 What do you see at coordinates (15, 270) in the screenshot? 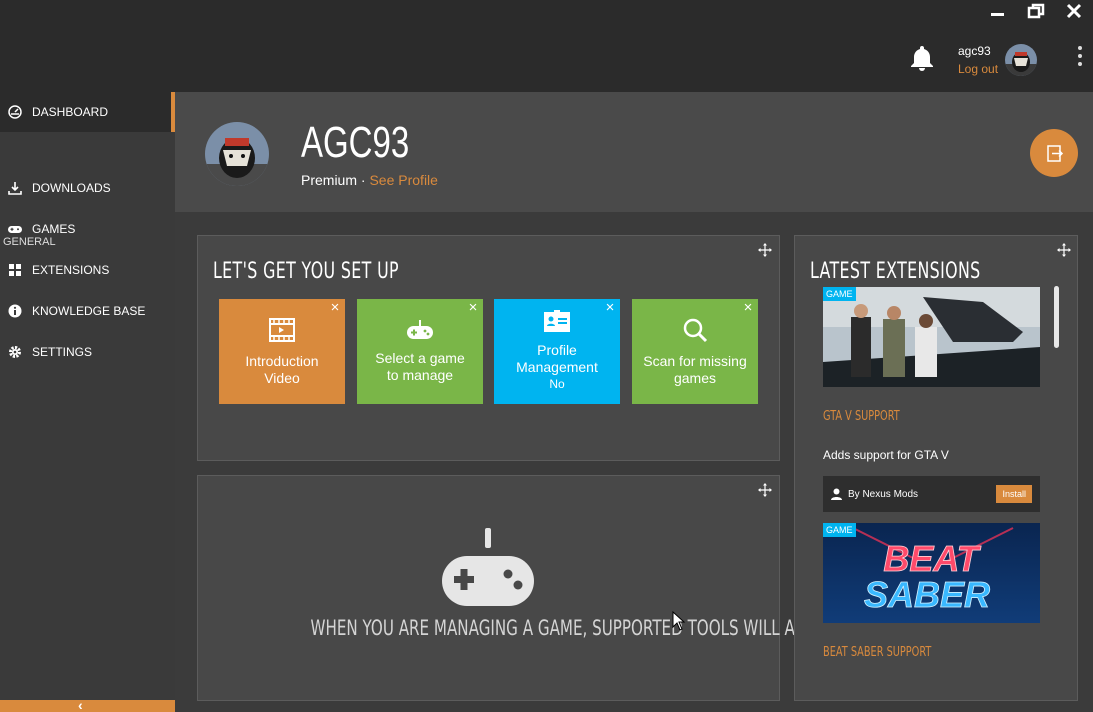
I see `extensions-icon` at bounding box center [15, 270].